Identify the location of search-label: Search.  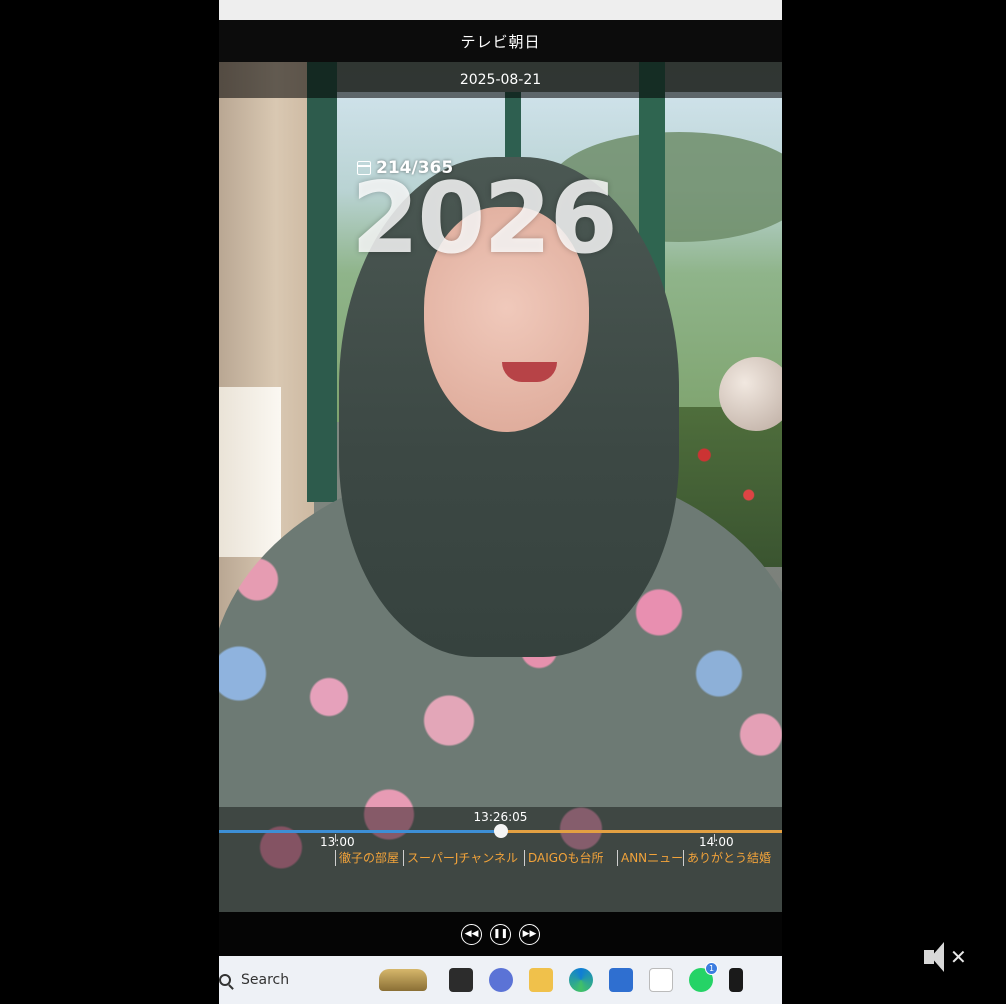
(265, 980).